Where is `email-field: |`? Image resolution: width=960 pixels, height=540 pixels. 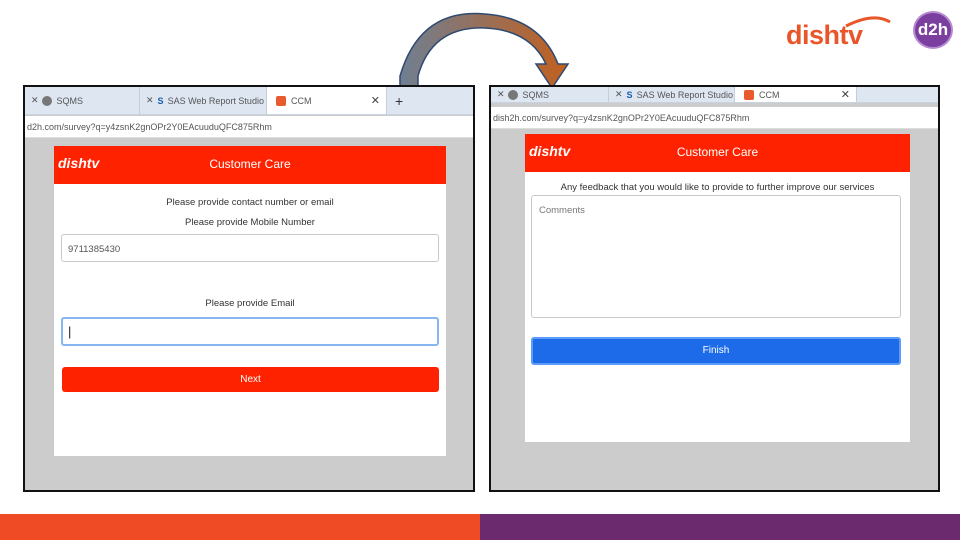 email-field: | is located at coordinates (250, 331).